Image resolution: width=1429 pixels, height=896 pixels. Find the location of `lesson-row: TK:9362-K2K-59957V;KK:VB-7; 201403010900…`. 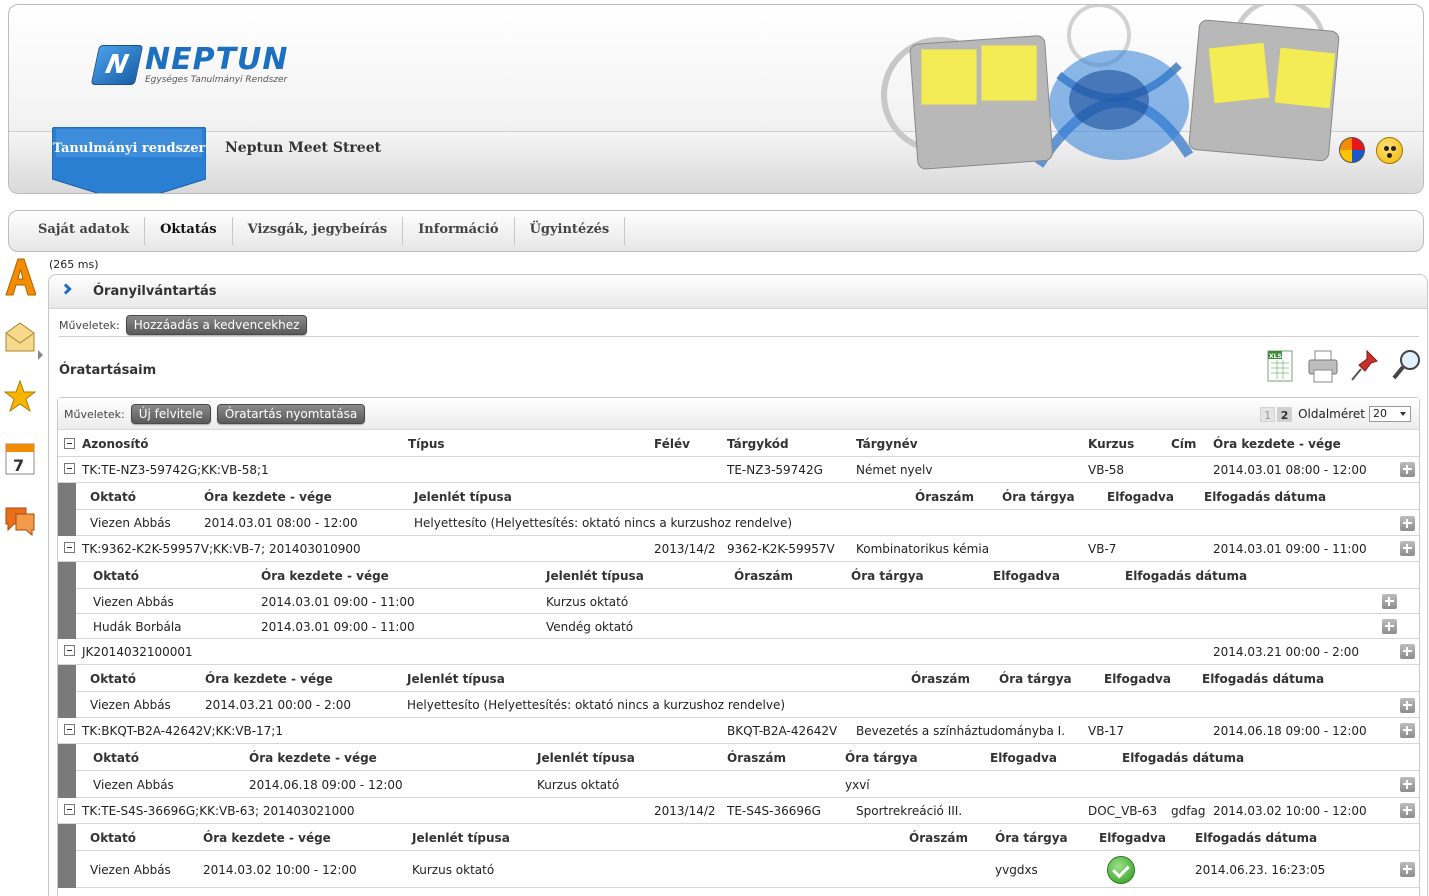

lesson-row: TK:9362-K2K-59957V;KK:VB-7; 201403010900… is located at coordinates (738, 549).